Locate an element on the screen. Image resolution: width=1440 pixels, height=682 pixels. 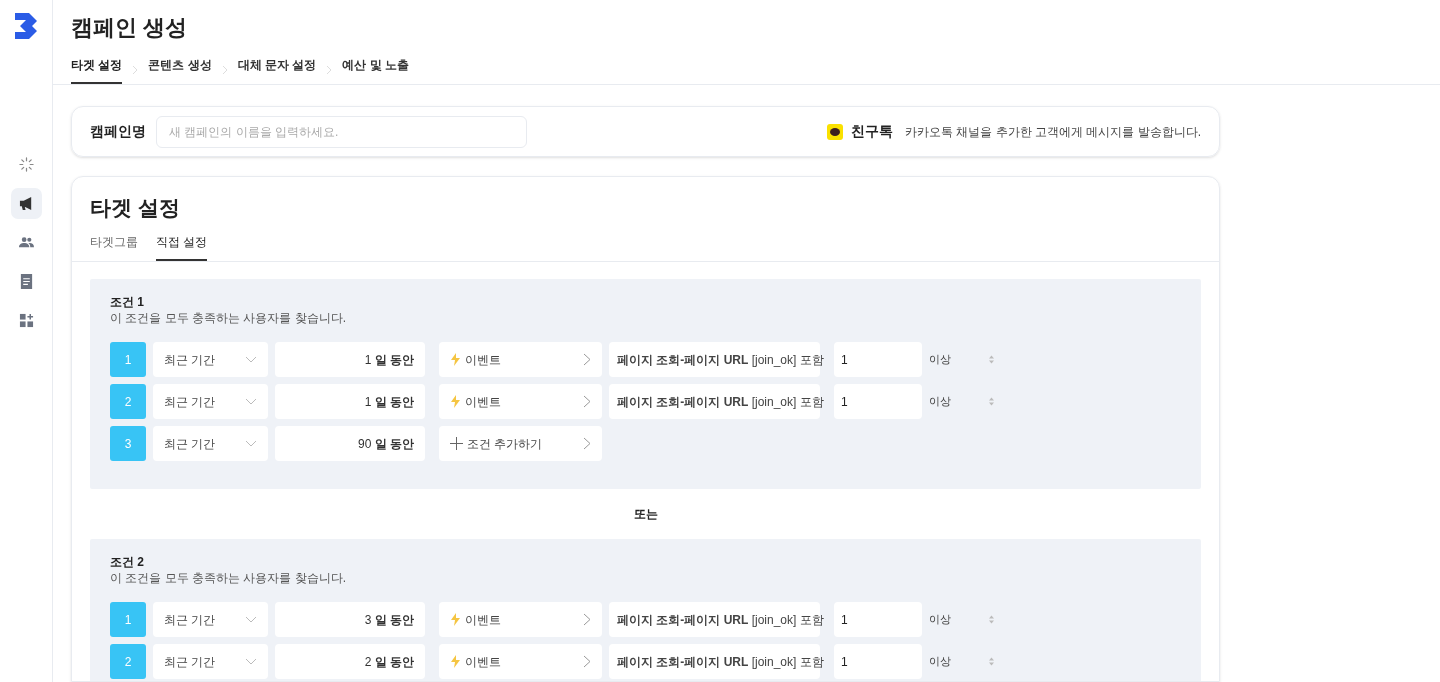
sidebar-item is located at coordinates (26, 203).